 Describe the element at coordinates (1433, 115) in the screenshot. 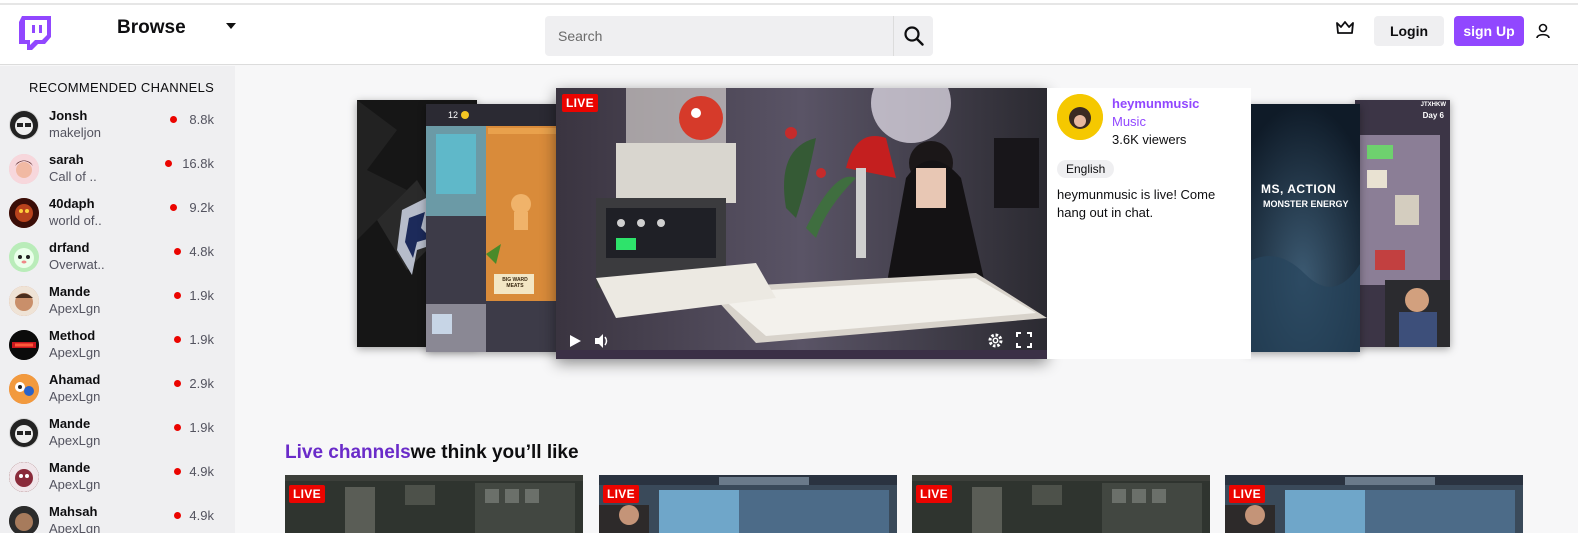

I see `day-label: Day 6` at that location.